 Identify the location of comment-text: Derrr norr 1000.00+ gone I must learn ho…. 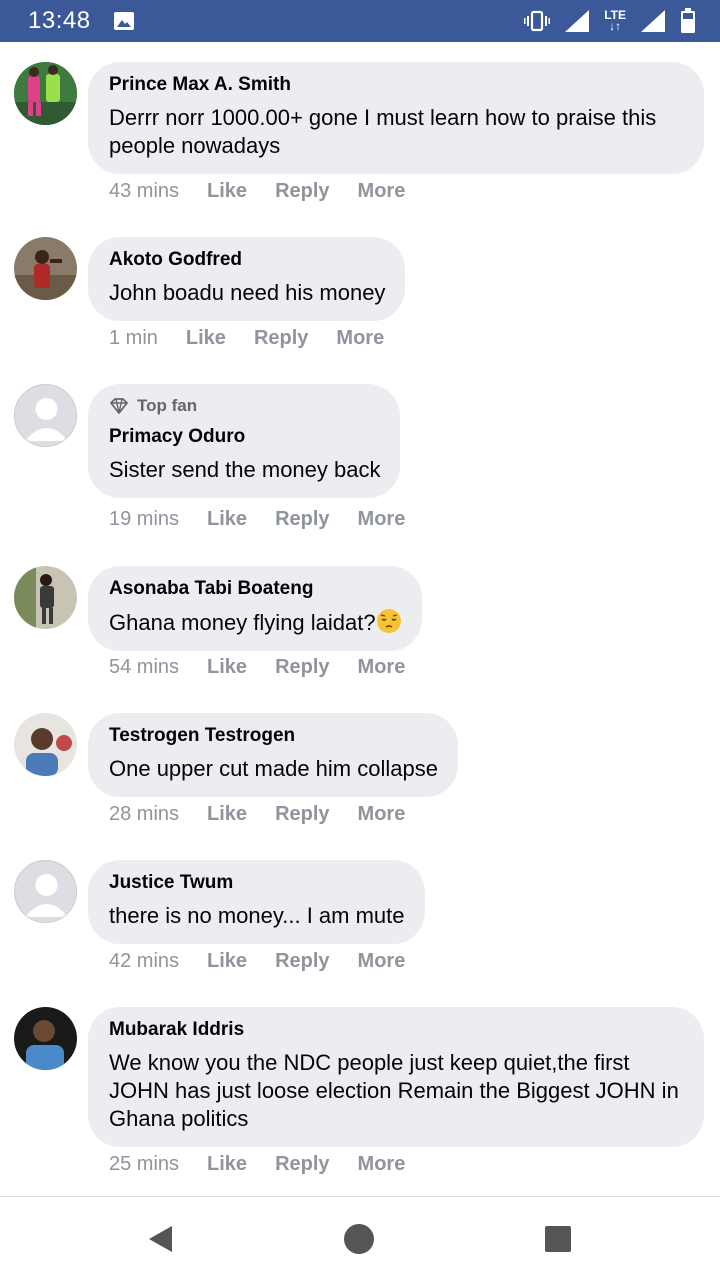
(383, 131).